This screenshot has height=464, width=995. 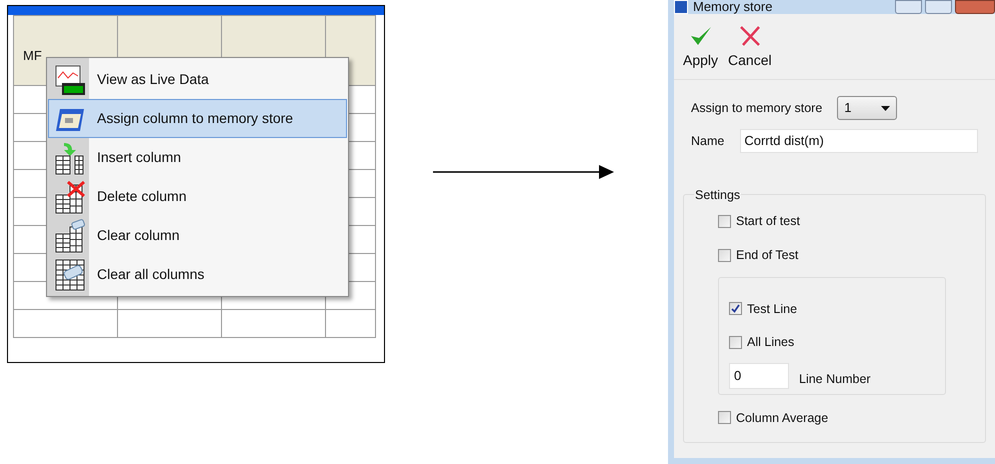 I want to click on minimize-button, so click(x=908, y=7).